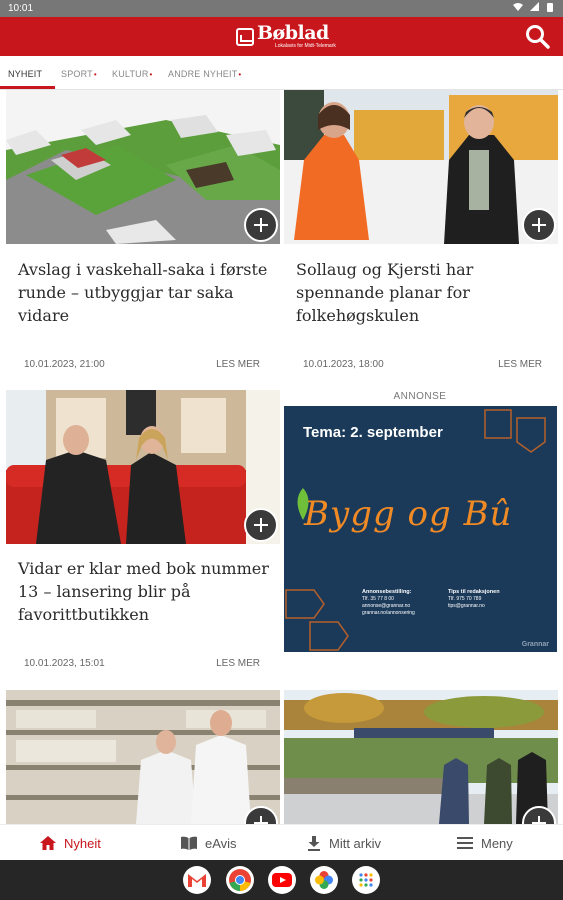  I want to click on tab-nyheit: NYHEIT, so click(25, 74).